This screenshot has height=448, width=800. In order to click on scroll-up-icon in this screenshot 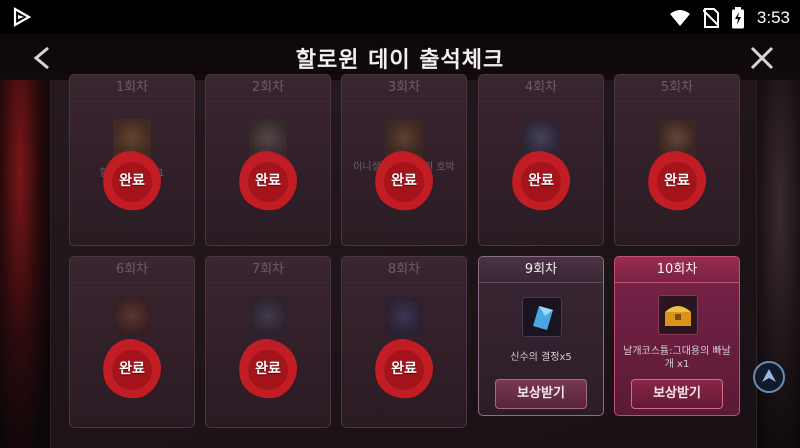, I will do `click(769, 377)`.